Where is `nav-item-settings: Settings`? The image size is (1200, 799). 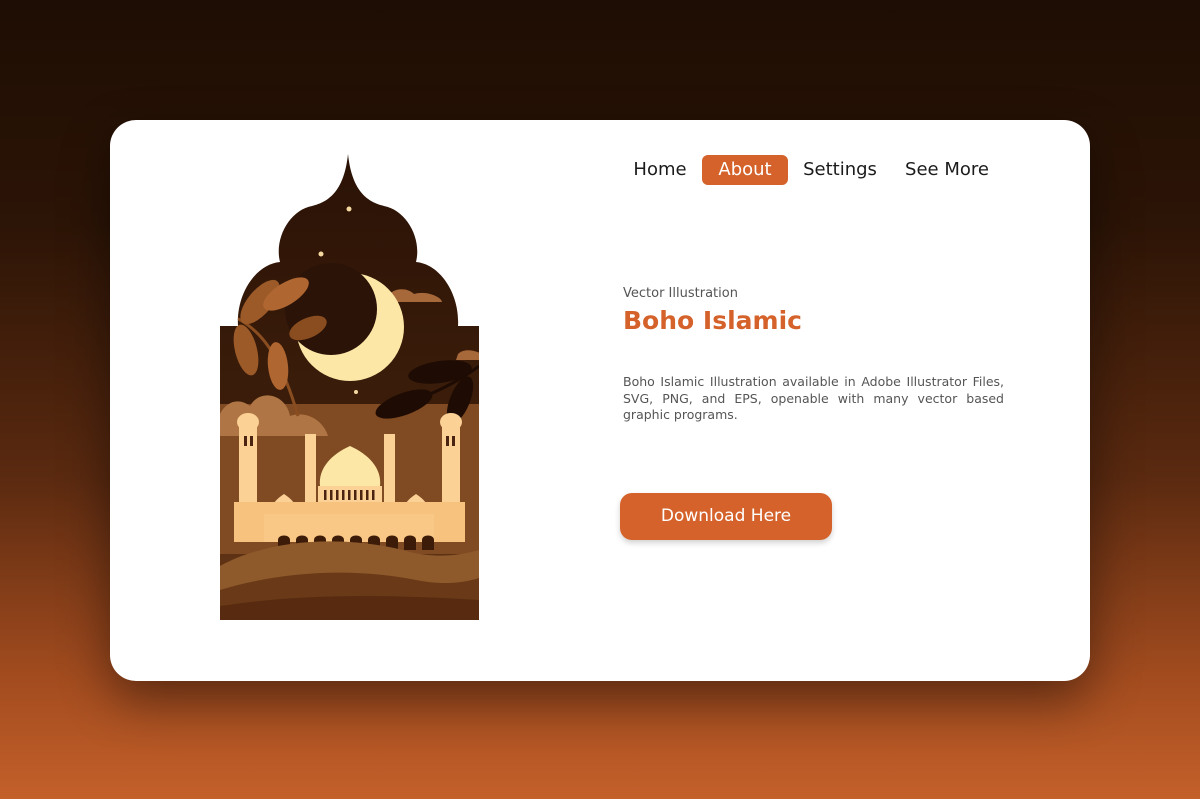
nav-item-settings: Settings is located at coordinates (840, 170).